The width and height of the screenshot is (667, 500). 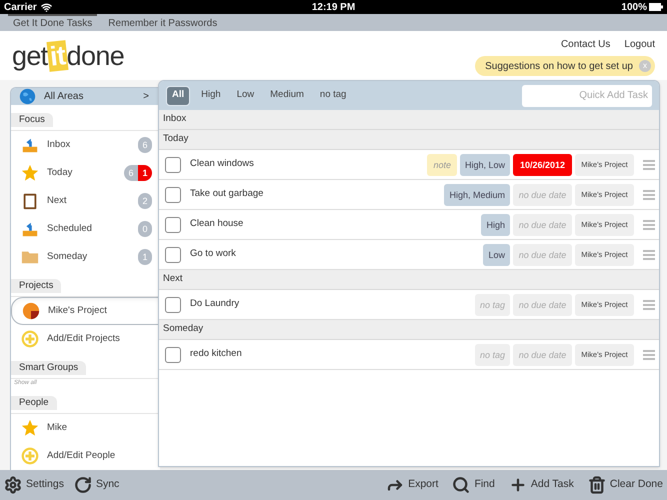 I want to click on sidebar-item: Scheduled 0, so click(x=85, y=229).